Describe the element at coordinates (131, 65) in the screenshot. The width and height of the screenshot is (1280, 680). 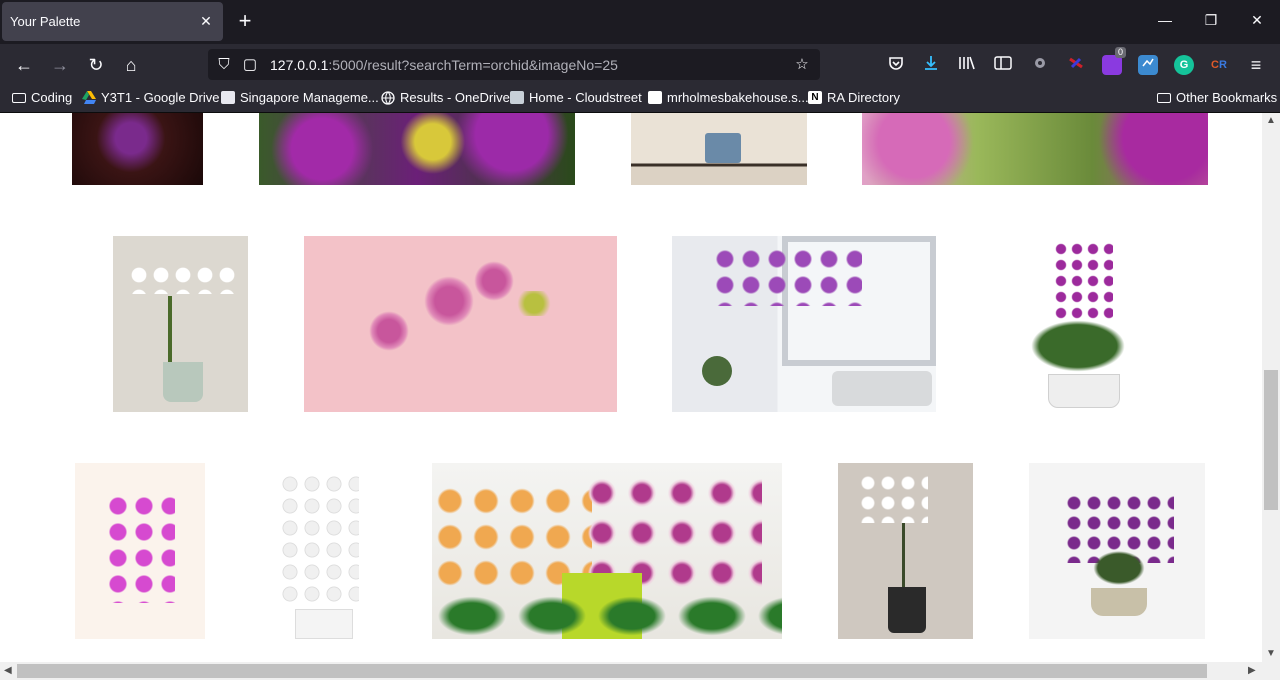
I see `home-icon: ⌂` at that location.